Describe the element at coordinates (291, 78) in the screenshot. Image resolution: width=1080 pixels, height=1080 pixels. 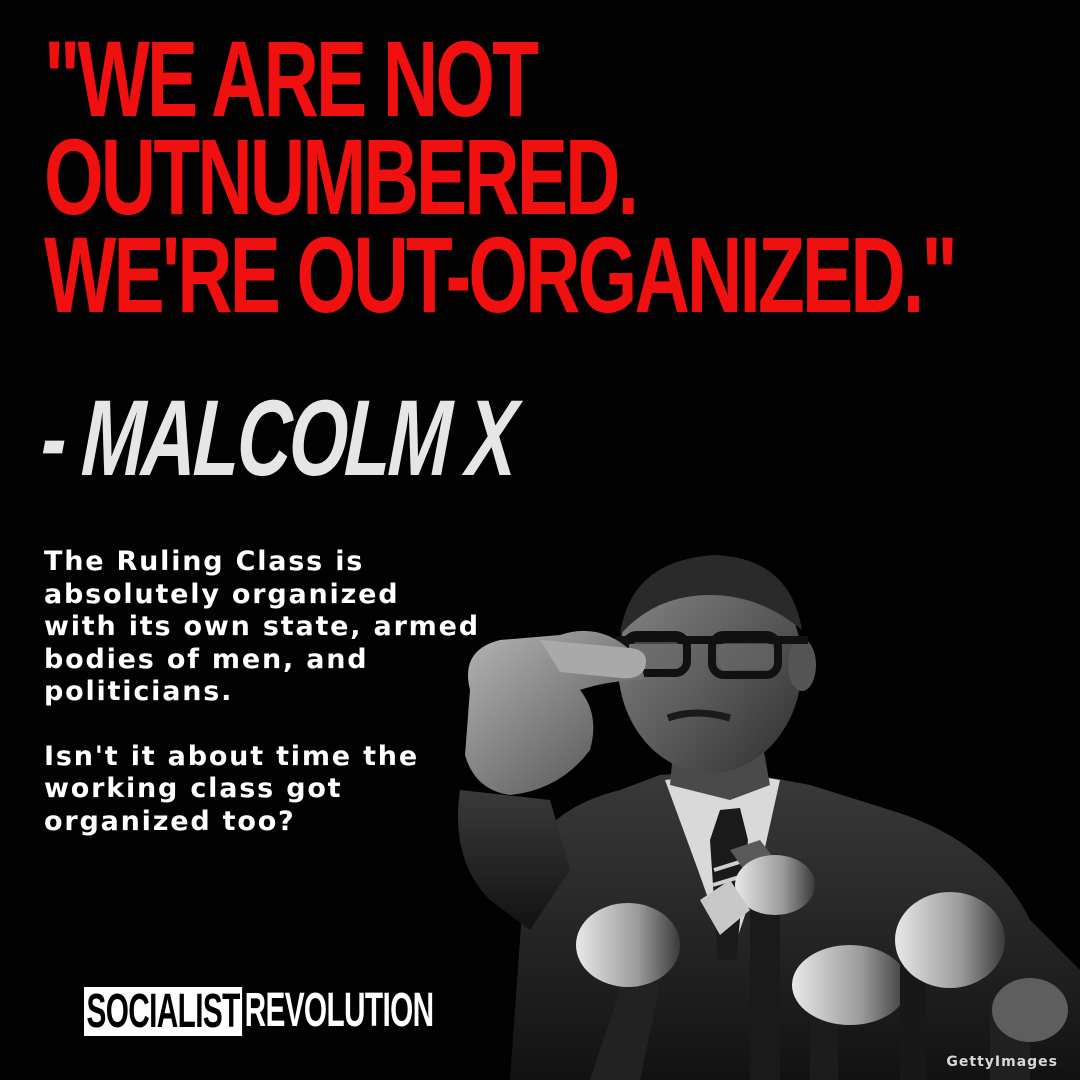
I see `quote-line-1: "WE ARE NOT` at that location.